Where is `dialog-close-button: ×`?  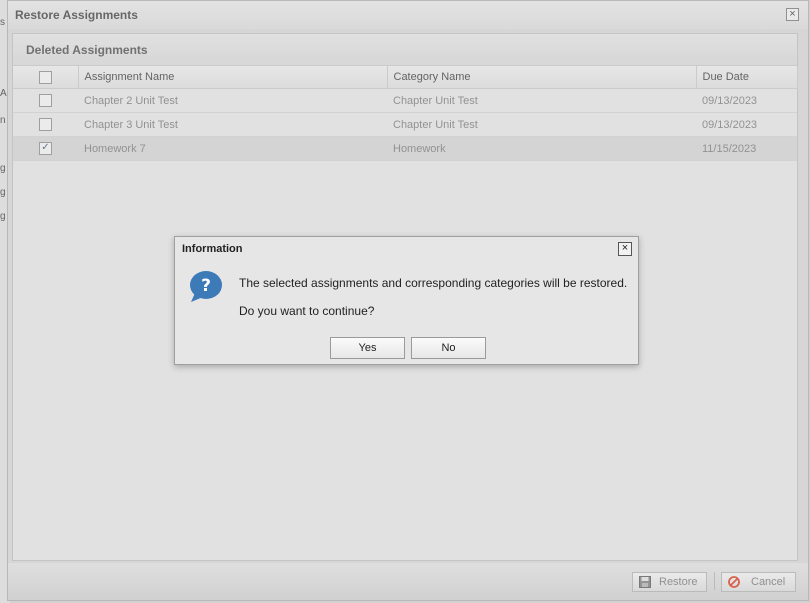
dialog-close-button: × is located at coordinates (625, 249).